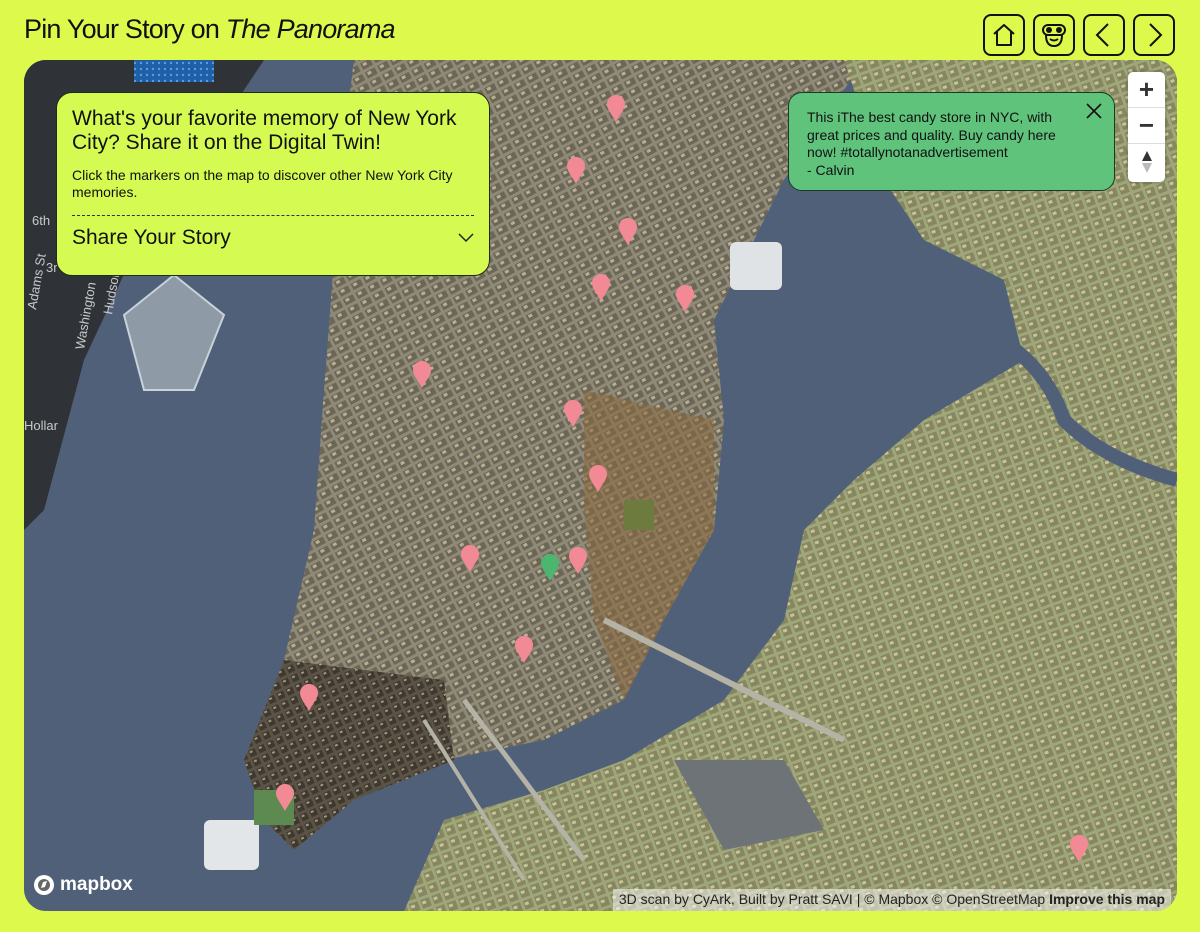  Describe the element at coordinates (1107, 899) in the screenshot. I see `improve-map-link: Improve this map` at that location.